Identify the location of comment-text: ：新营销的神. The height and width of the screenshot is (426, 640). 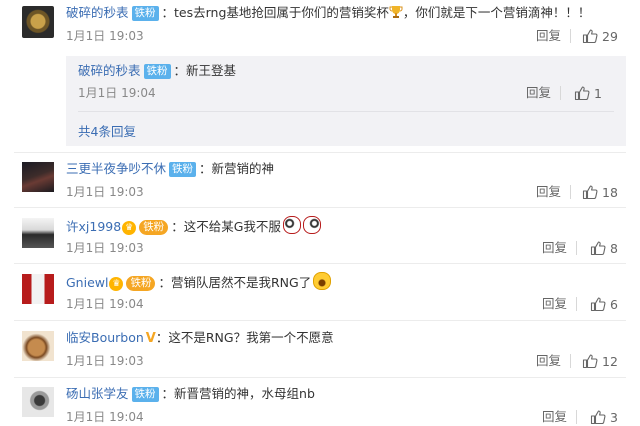
(237, 168).